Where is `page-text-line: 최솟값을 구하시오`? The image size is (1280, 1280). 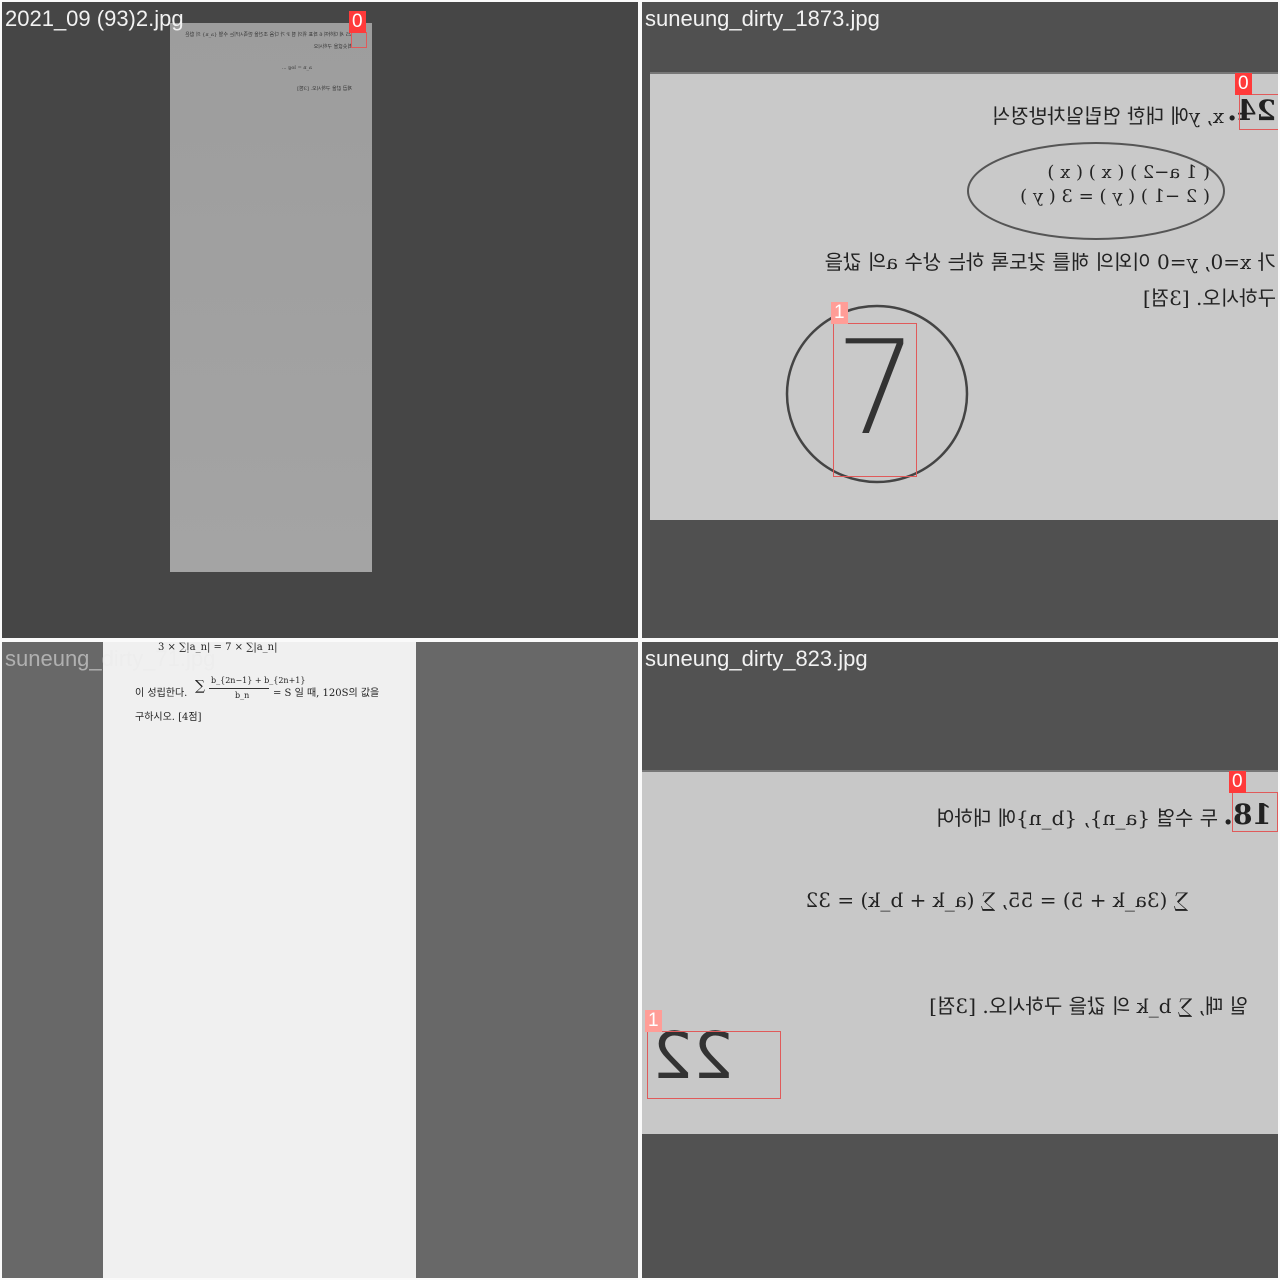 page-text-line: 최솟값을 구하시오 is located at coordinates (332, 47).